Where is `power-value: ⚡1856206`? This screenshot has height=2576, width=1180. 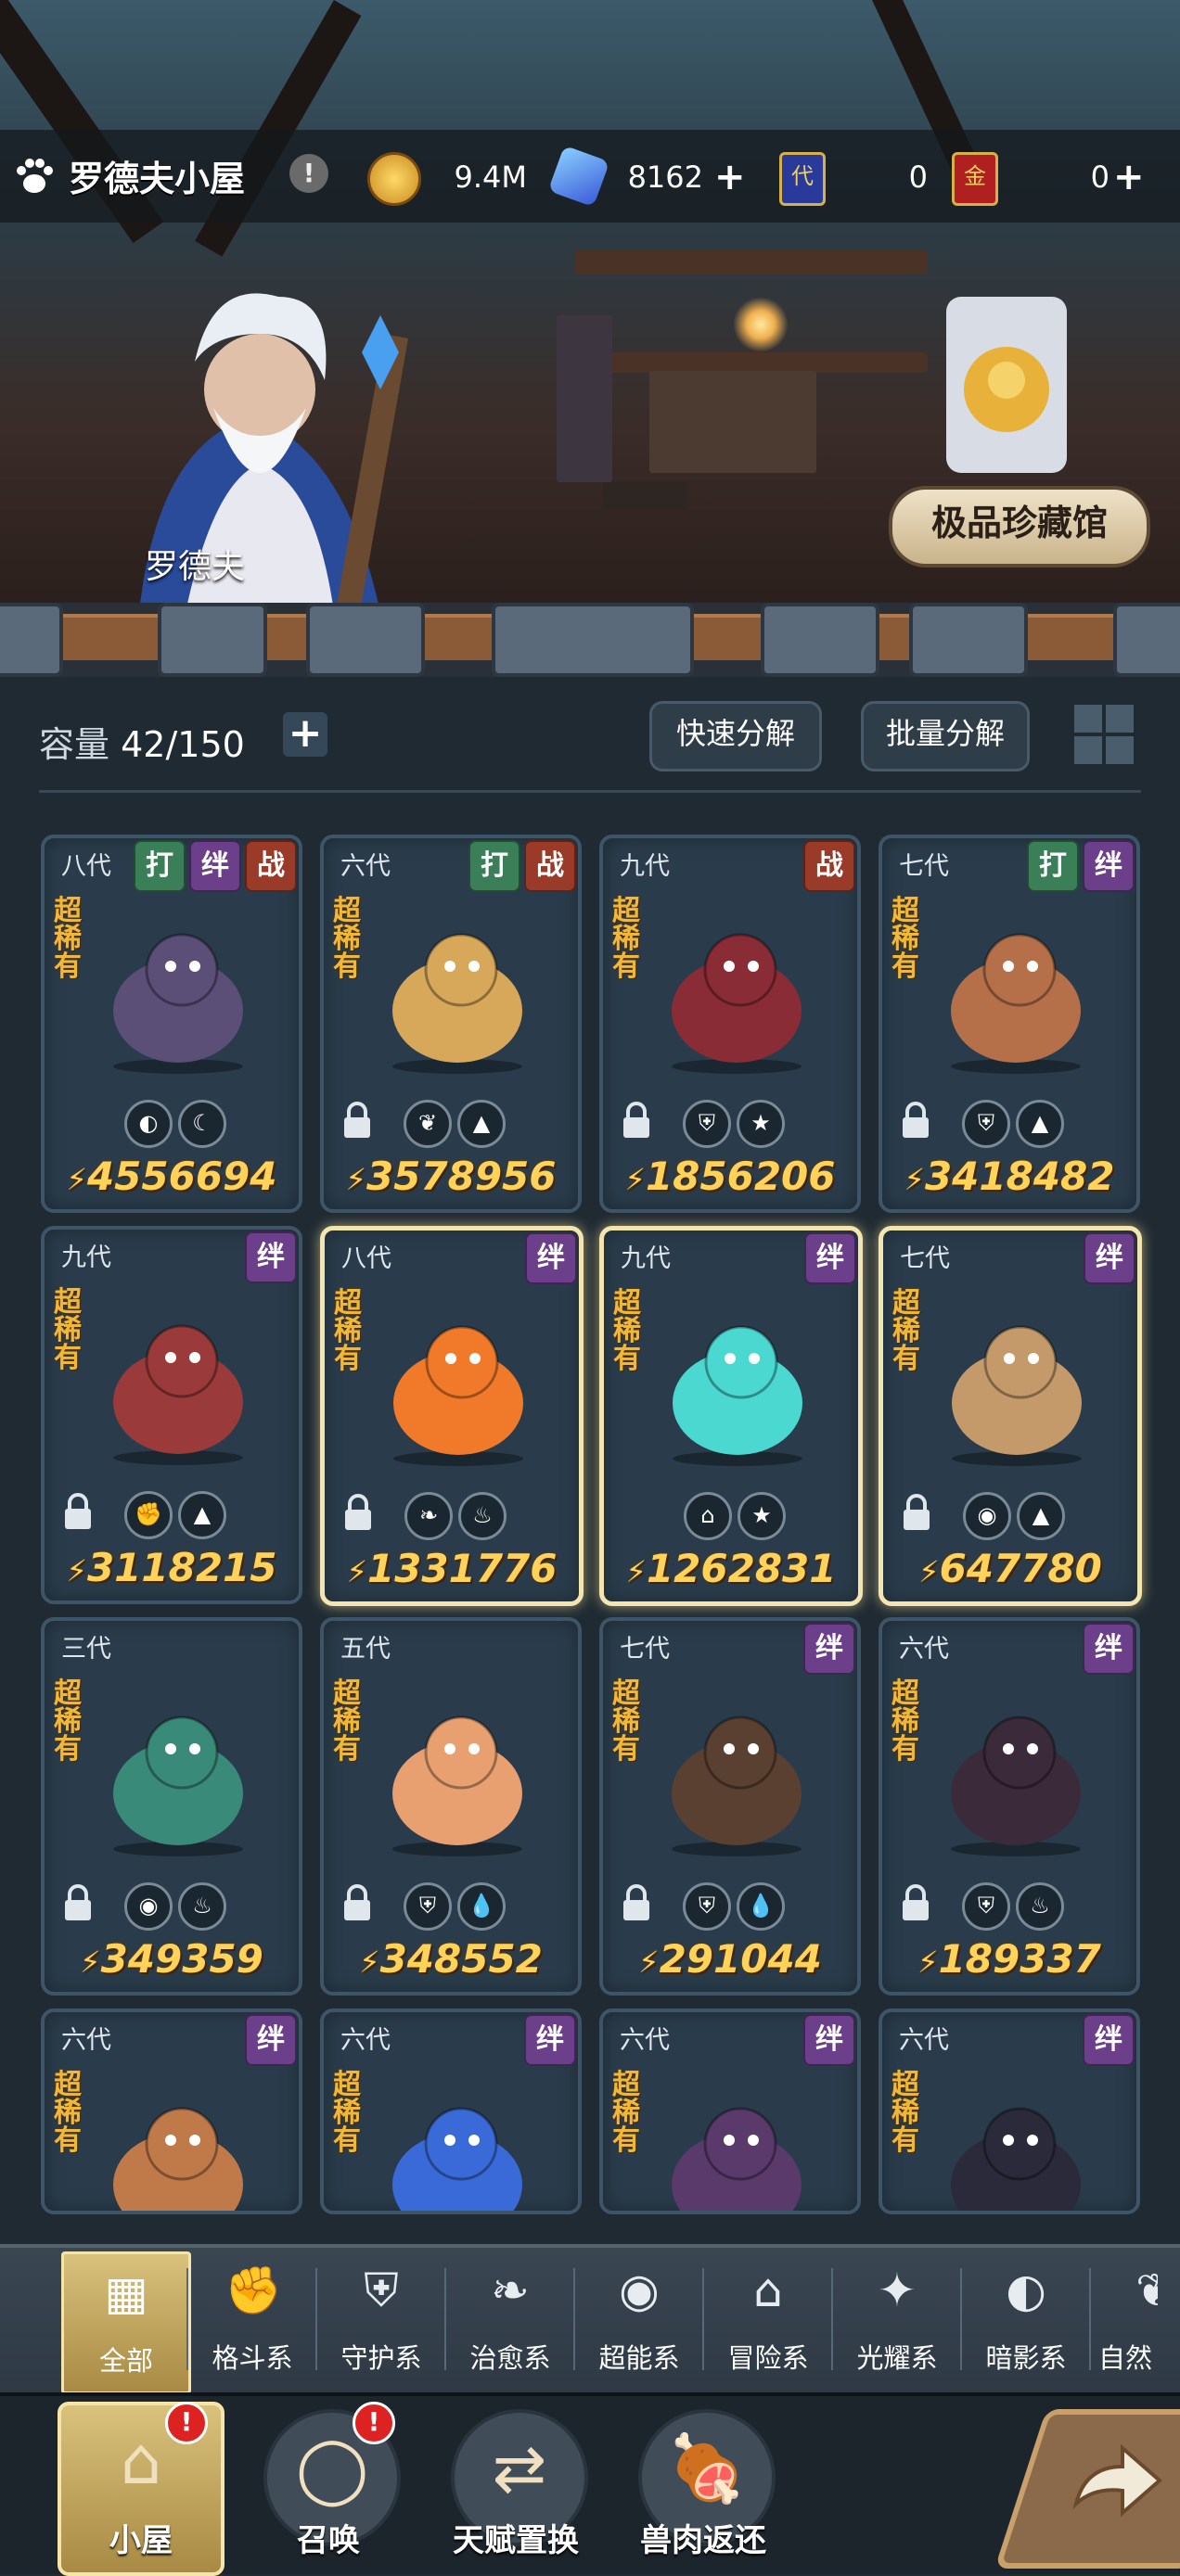 power-value: ⚡1856206 is located at coordinates (730, 1176).